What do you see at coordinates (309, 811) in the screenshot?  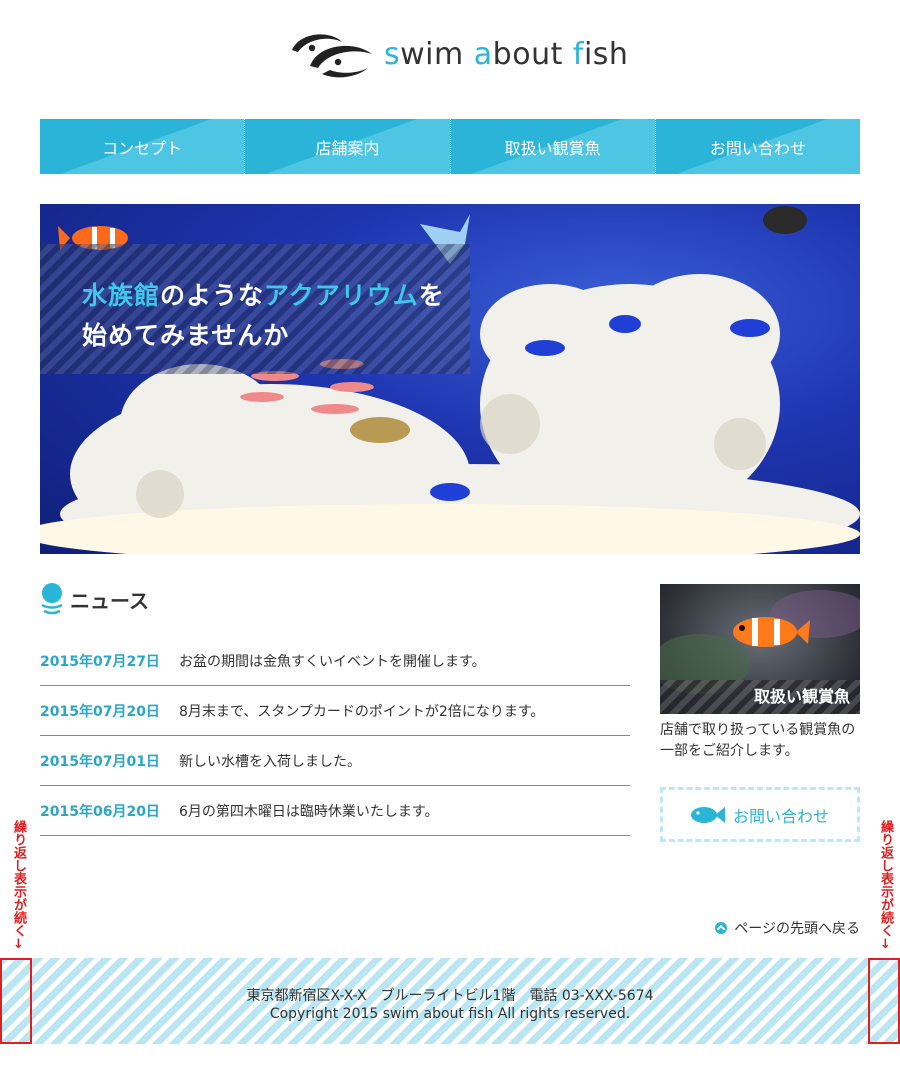 I see `news-text: 6月の第四木曜日は臨時休業いたします。` at bounding box center [309, 811].